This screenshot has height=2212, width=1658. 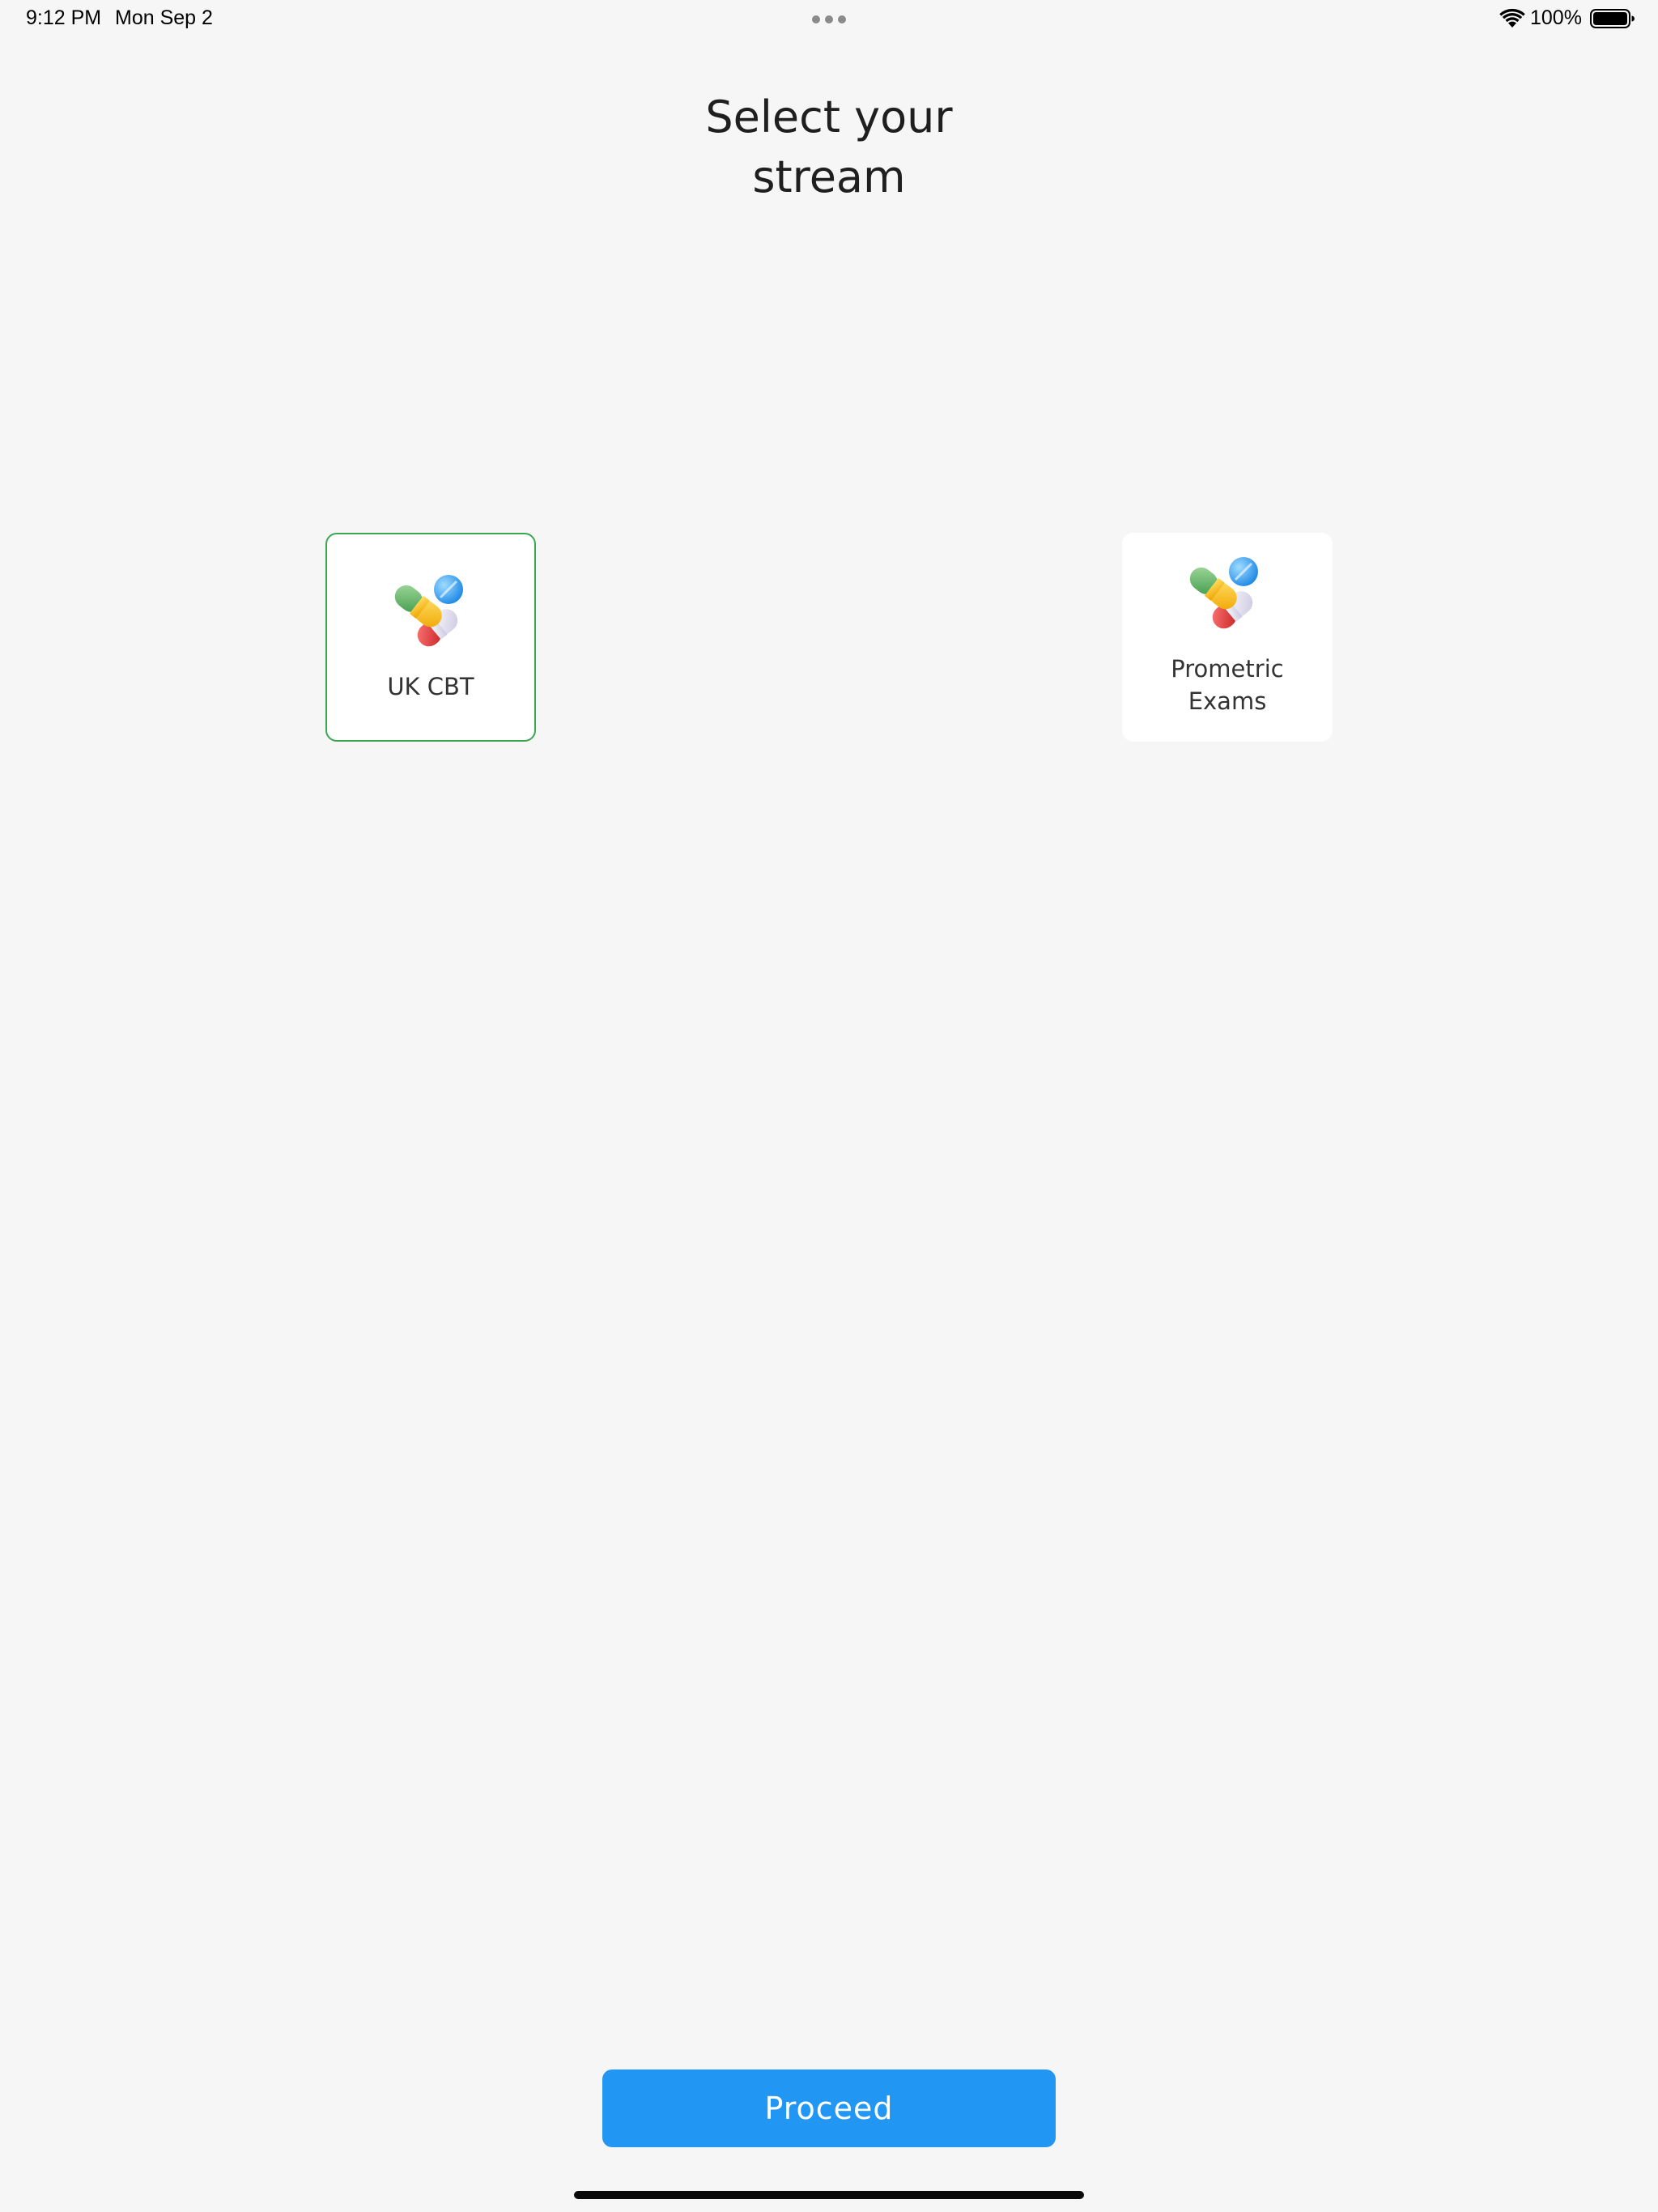 I want to click on battery-percentage: 100%, so click(x=1556, y=18).